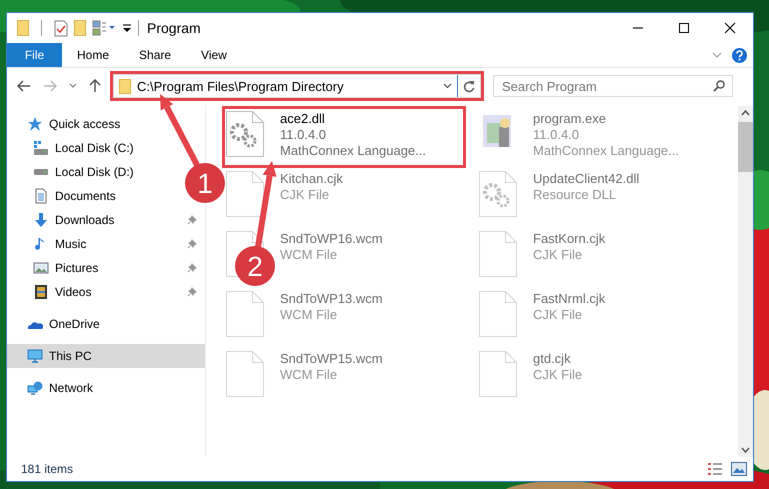  Describe the element at coordinates (739, 55) in the screenshot. I see `help-icon` at that location.